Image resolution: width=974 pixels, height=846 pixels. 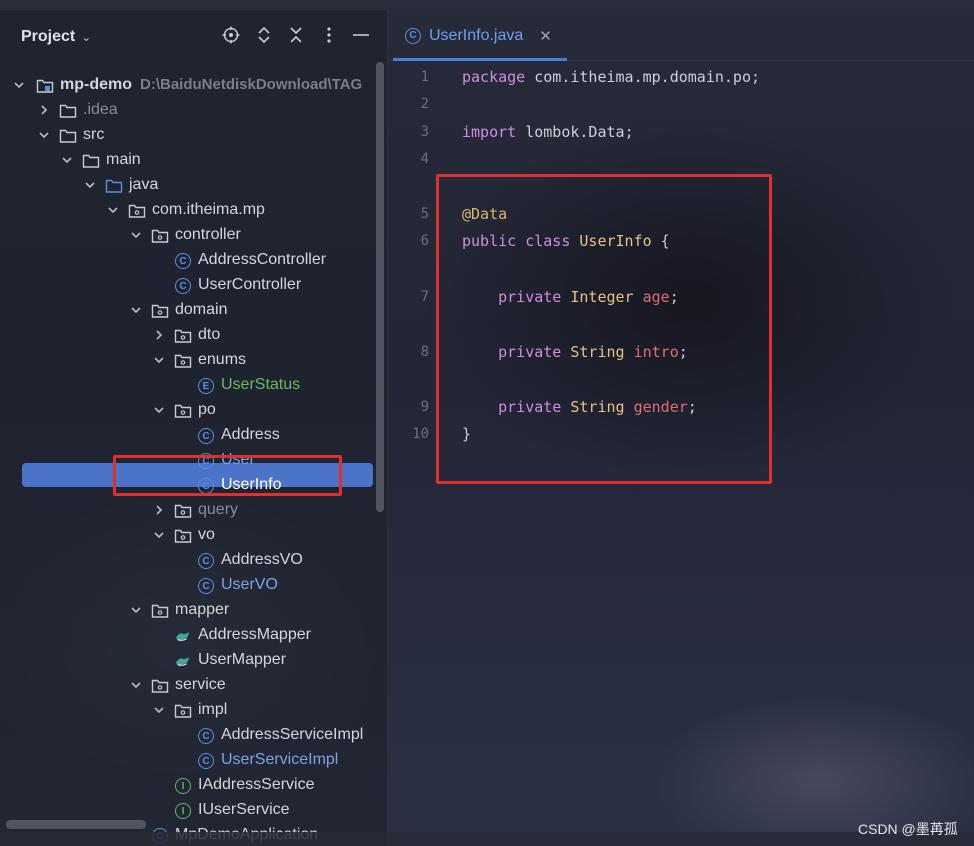 What do you see at coordinates (194, 535) in the screenshot?
I see `tree-item-vo: vo` at bounding box center [194, 535].